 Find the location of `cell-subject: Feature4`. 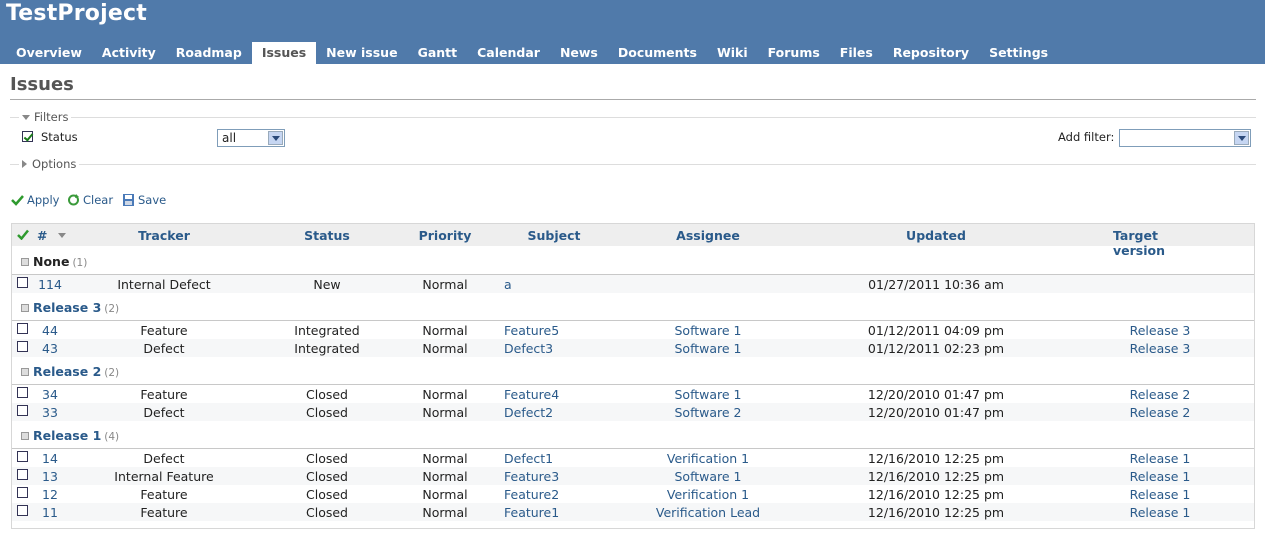

cell-subject: Feature4 is located at coordinates (531, 394).